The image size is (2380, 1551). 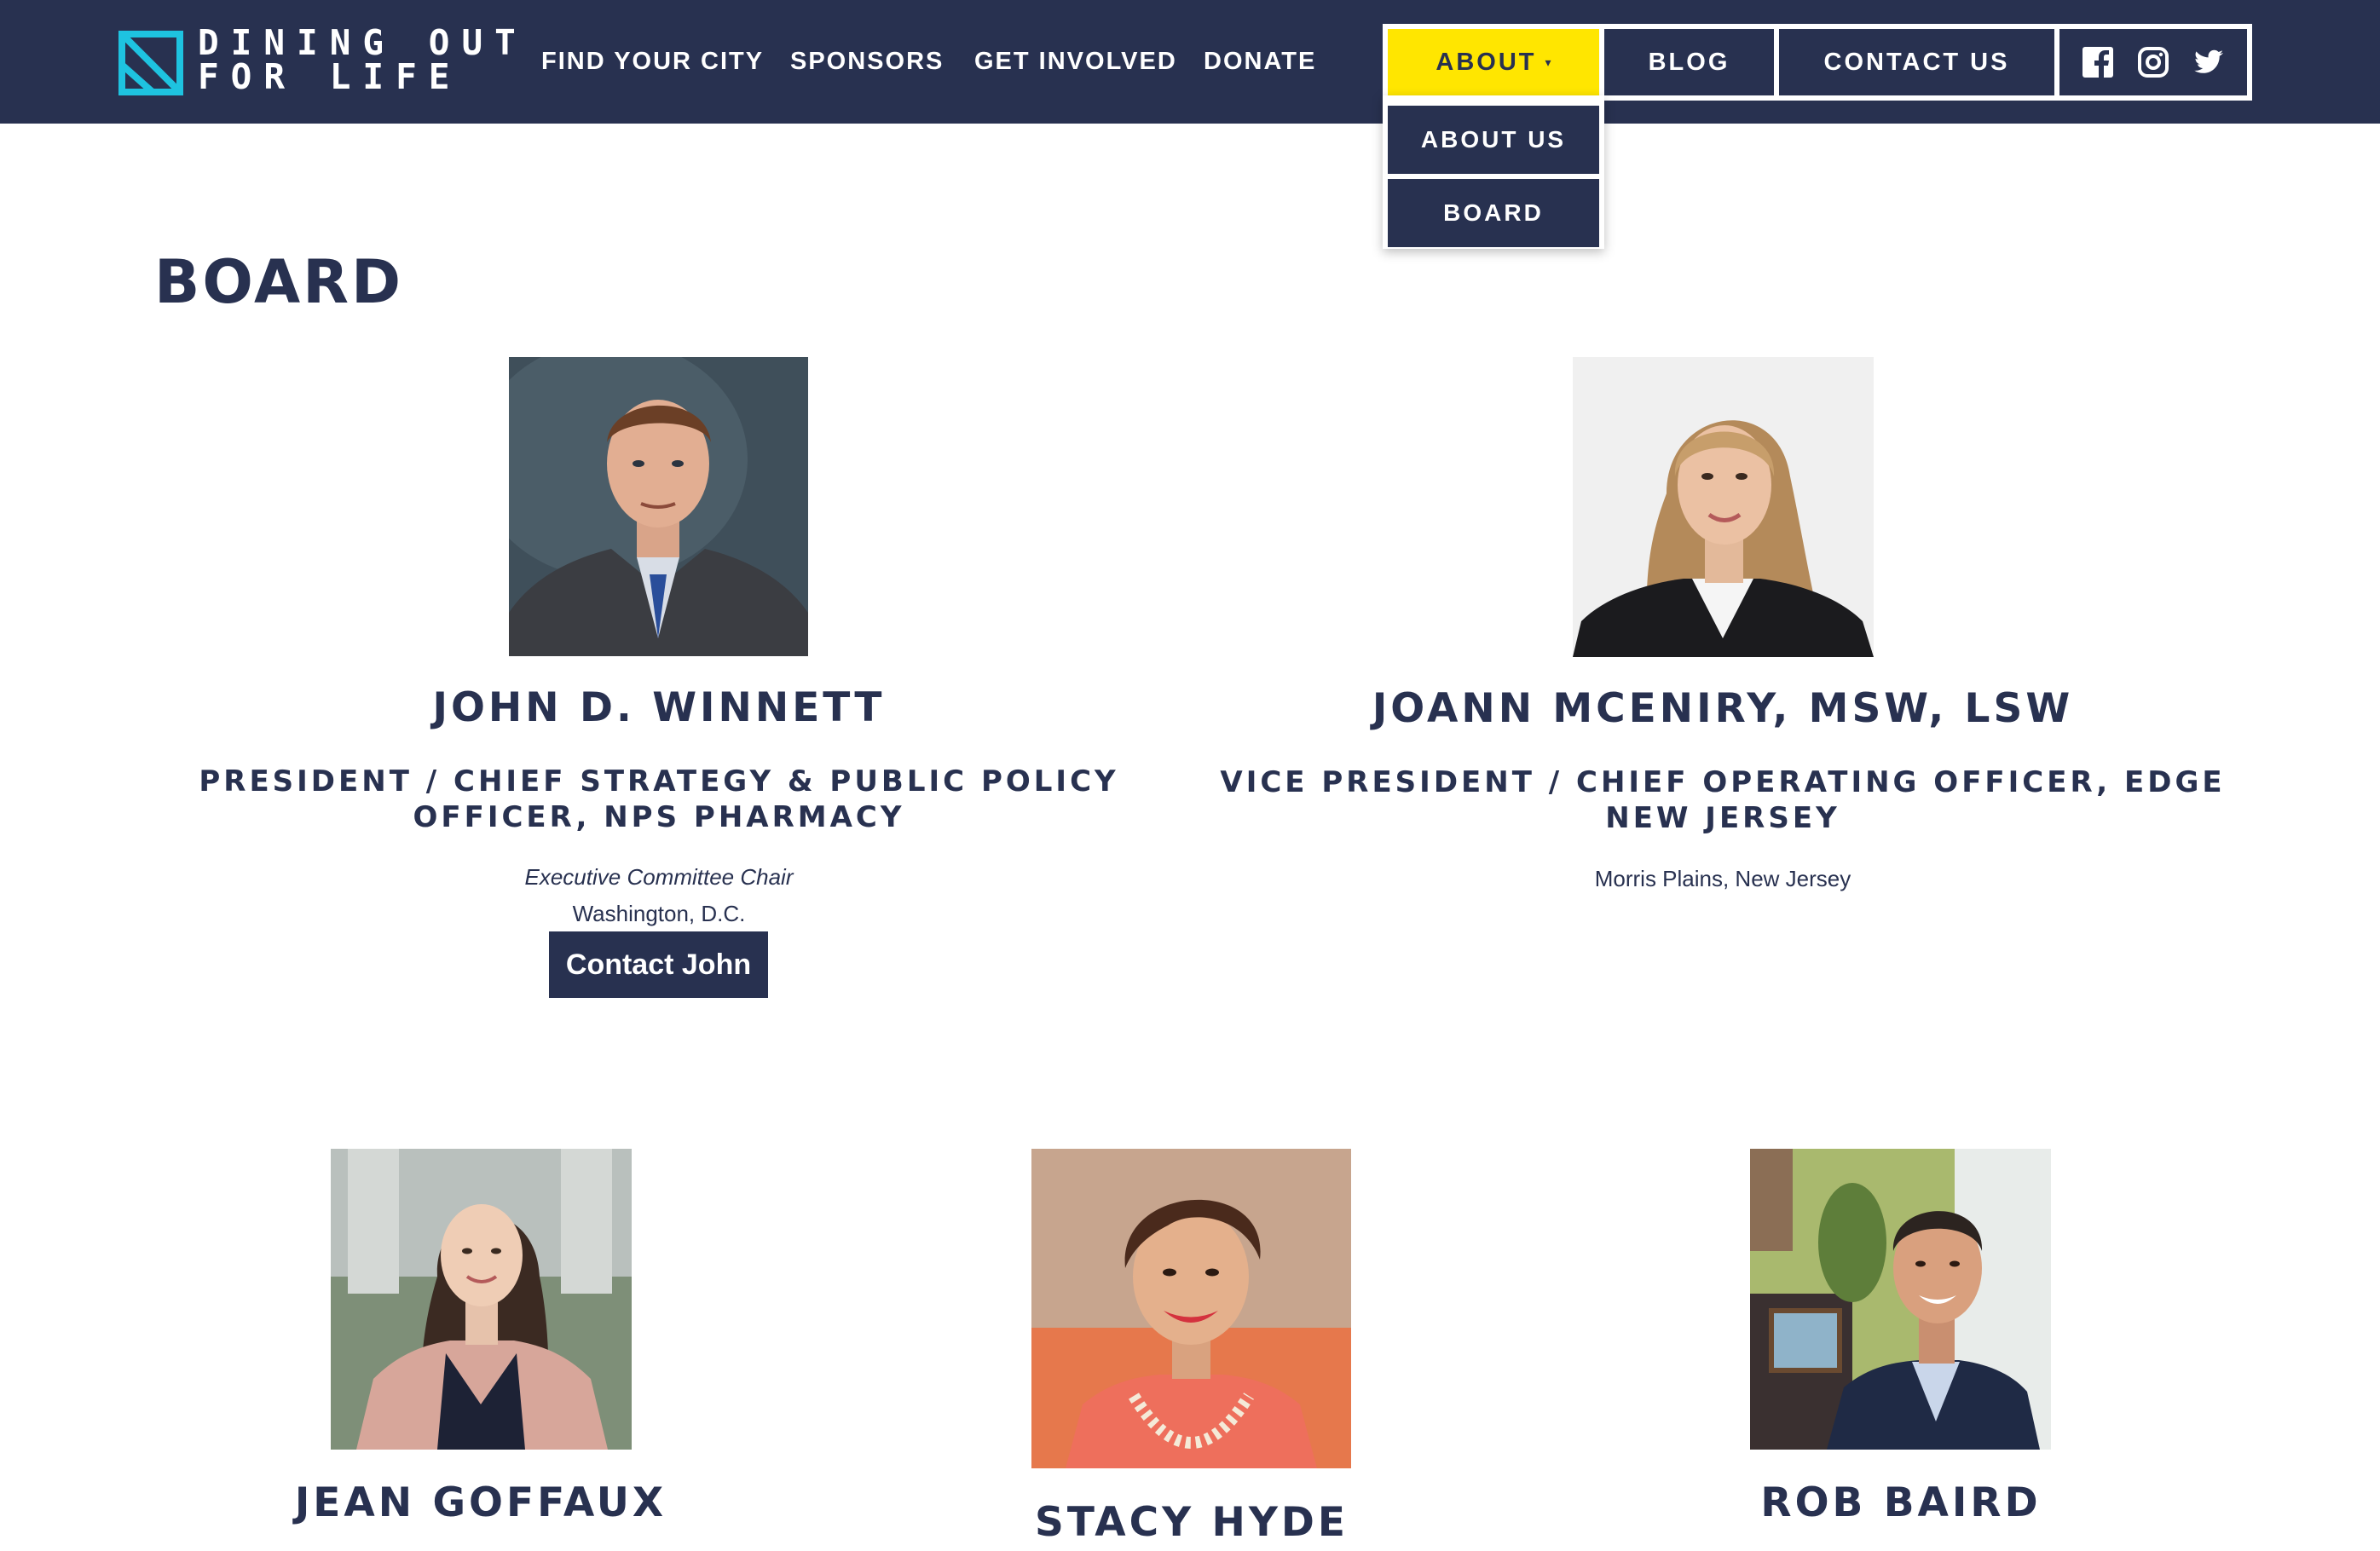 What do you see at coordinates (1260, 61) in the screenshot?
I see `nav-donate: DONATE` at bounding box center [1260, 61].